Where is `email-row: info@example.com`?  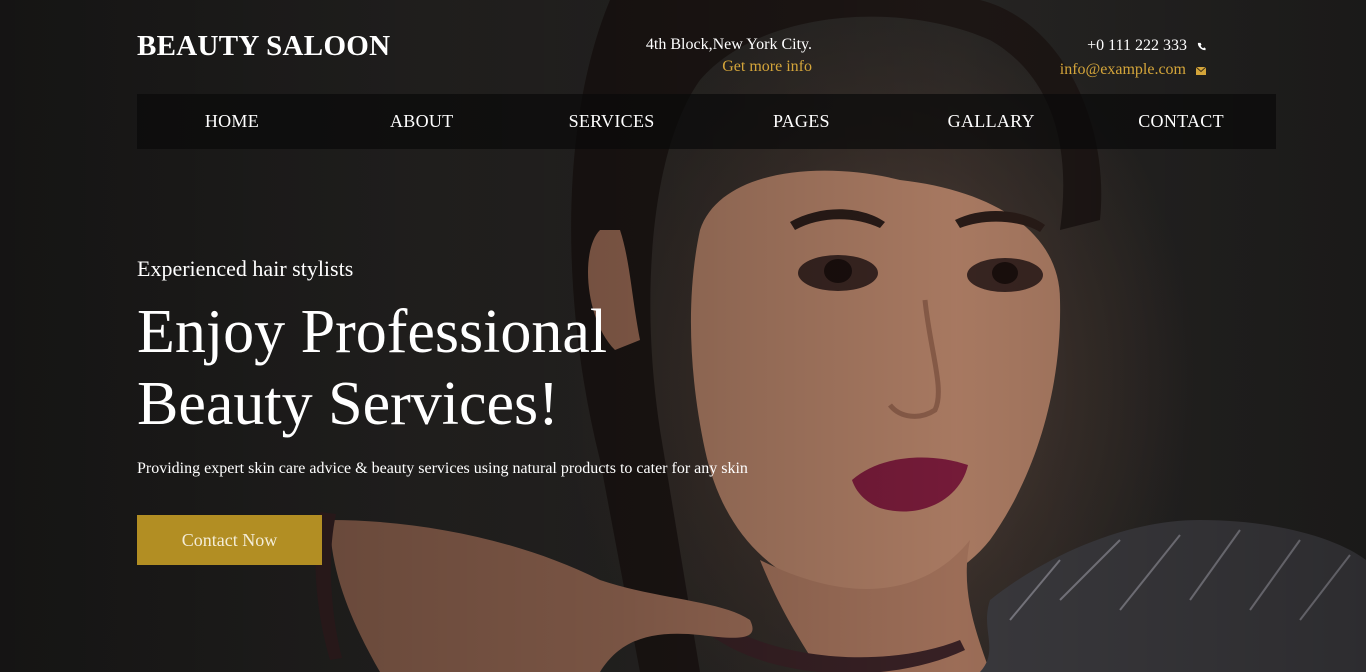
email-row: info@example.com is located at coordinates (1133, 70).